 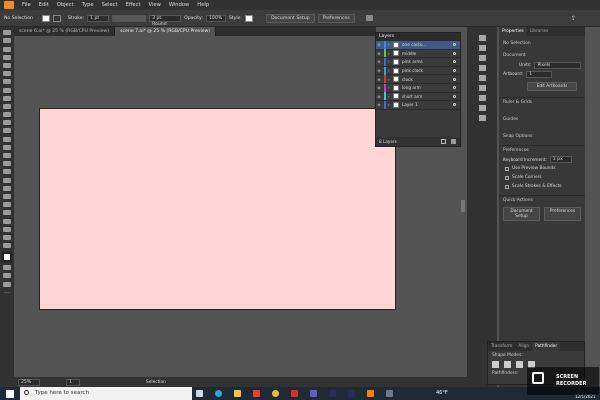 What do you see at coordinates (552, 86) in the screenshot?
I see `edit-artboards-button: Edit Artboards` at bounding box center [552, 86].